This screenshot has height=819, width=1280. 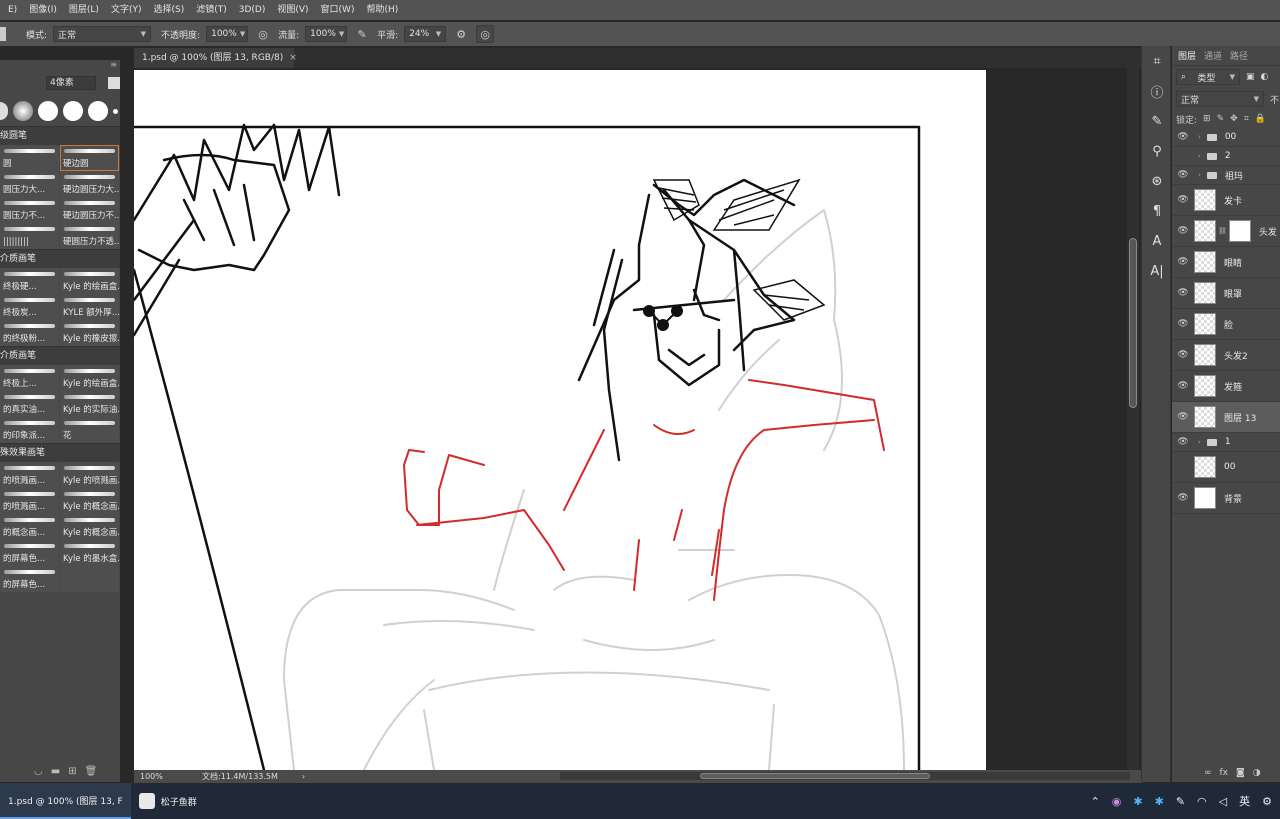 I want to click on layer-row: 00, so click(x=1226, y=467).